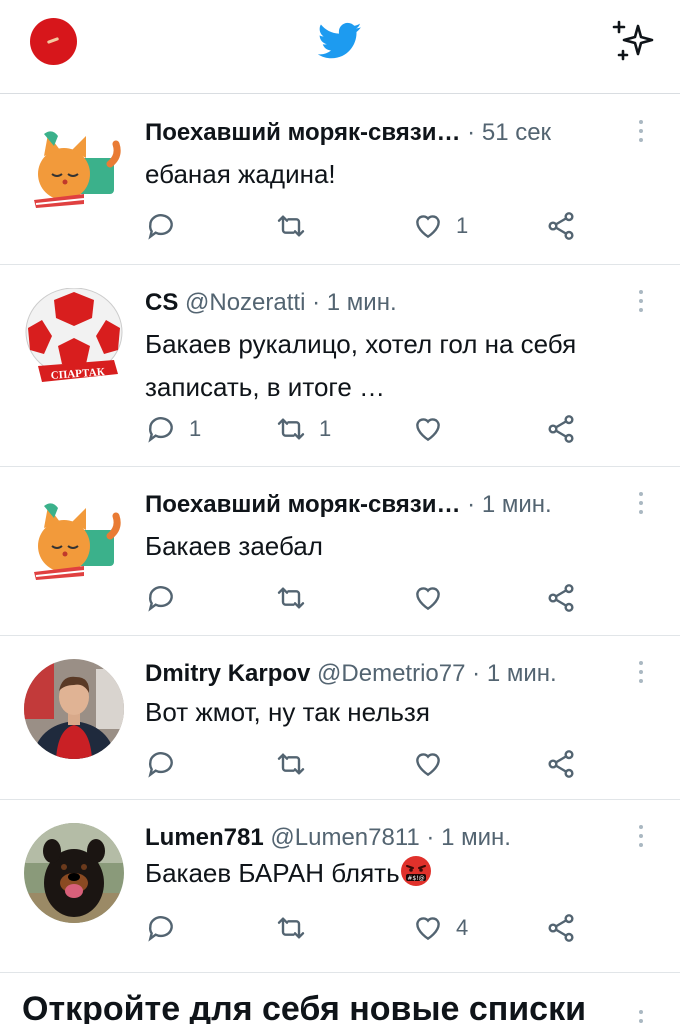 The width and height of the screenshot is (680, 1024). I want to click on tweet-text: ебаная жадина!, so click(240, 174).